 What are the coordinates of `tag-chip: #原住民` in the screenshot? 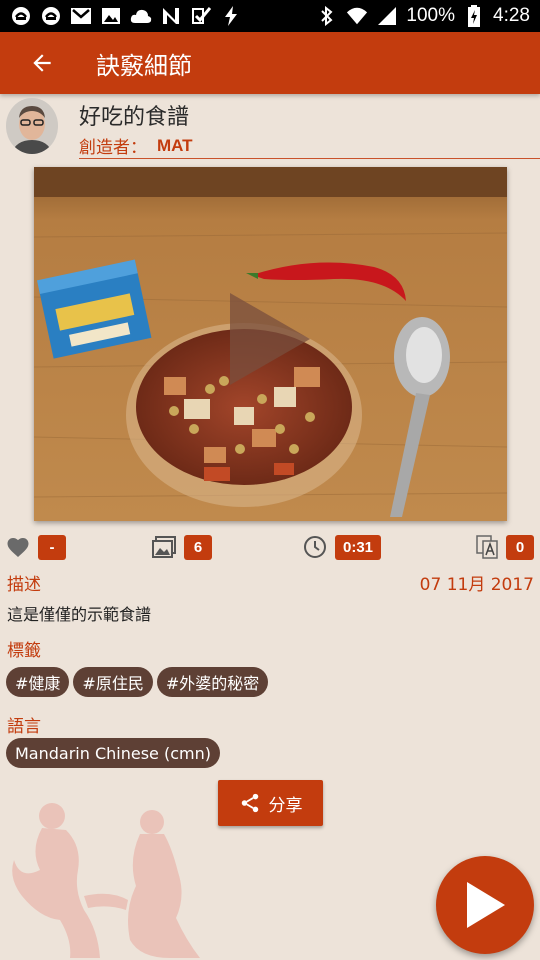 It's located at (113, 682).